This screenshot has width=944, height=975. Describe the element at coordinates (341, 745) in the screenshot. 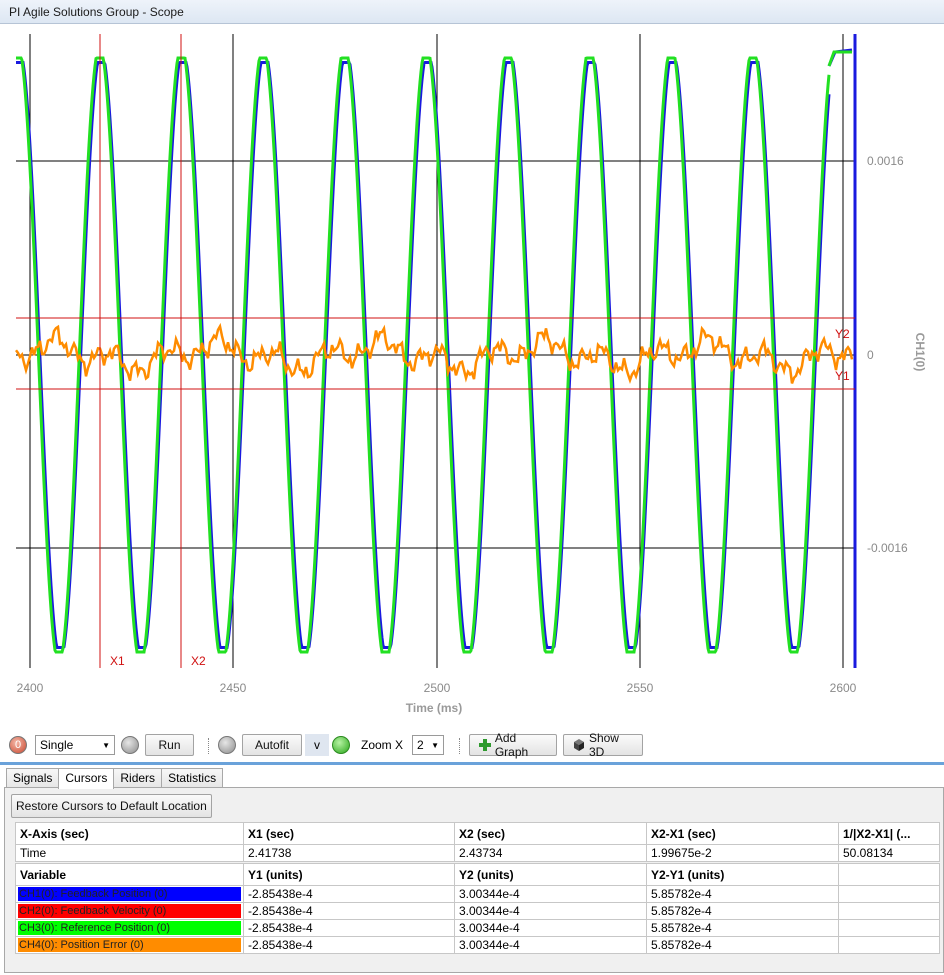

I see `v-indicator-led` at that location.